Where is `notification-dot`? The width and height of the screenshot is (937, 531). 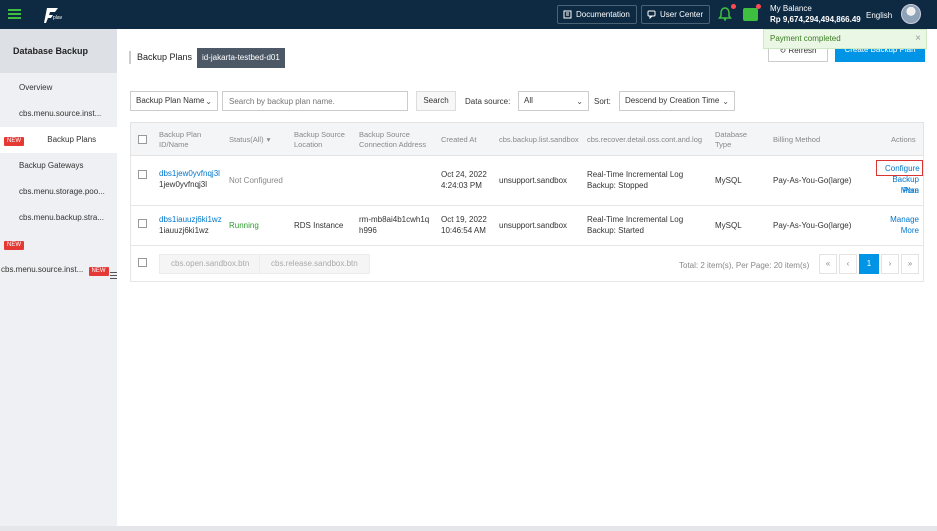
notification-dot is located at coordinates (733, 6).